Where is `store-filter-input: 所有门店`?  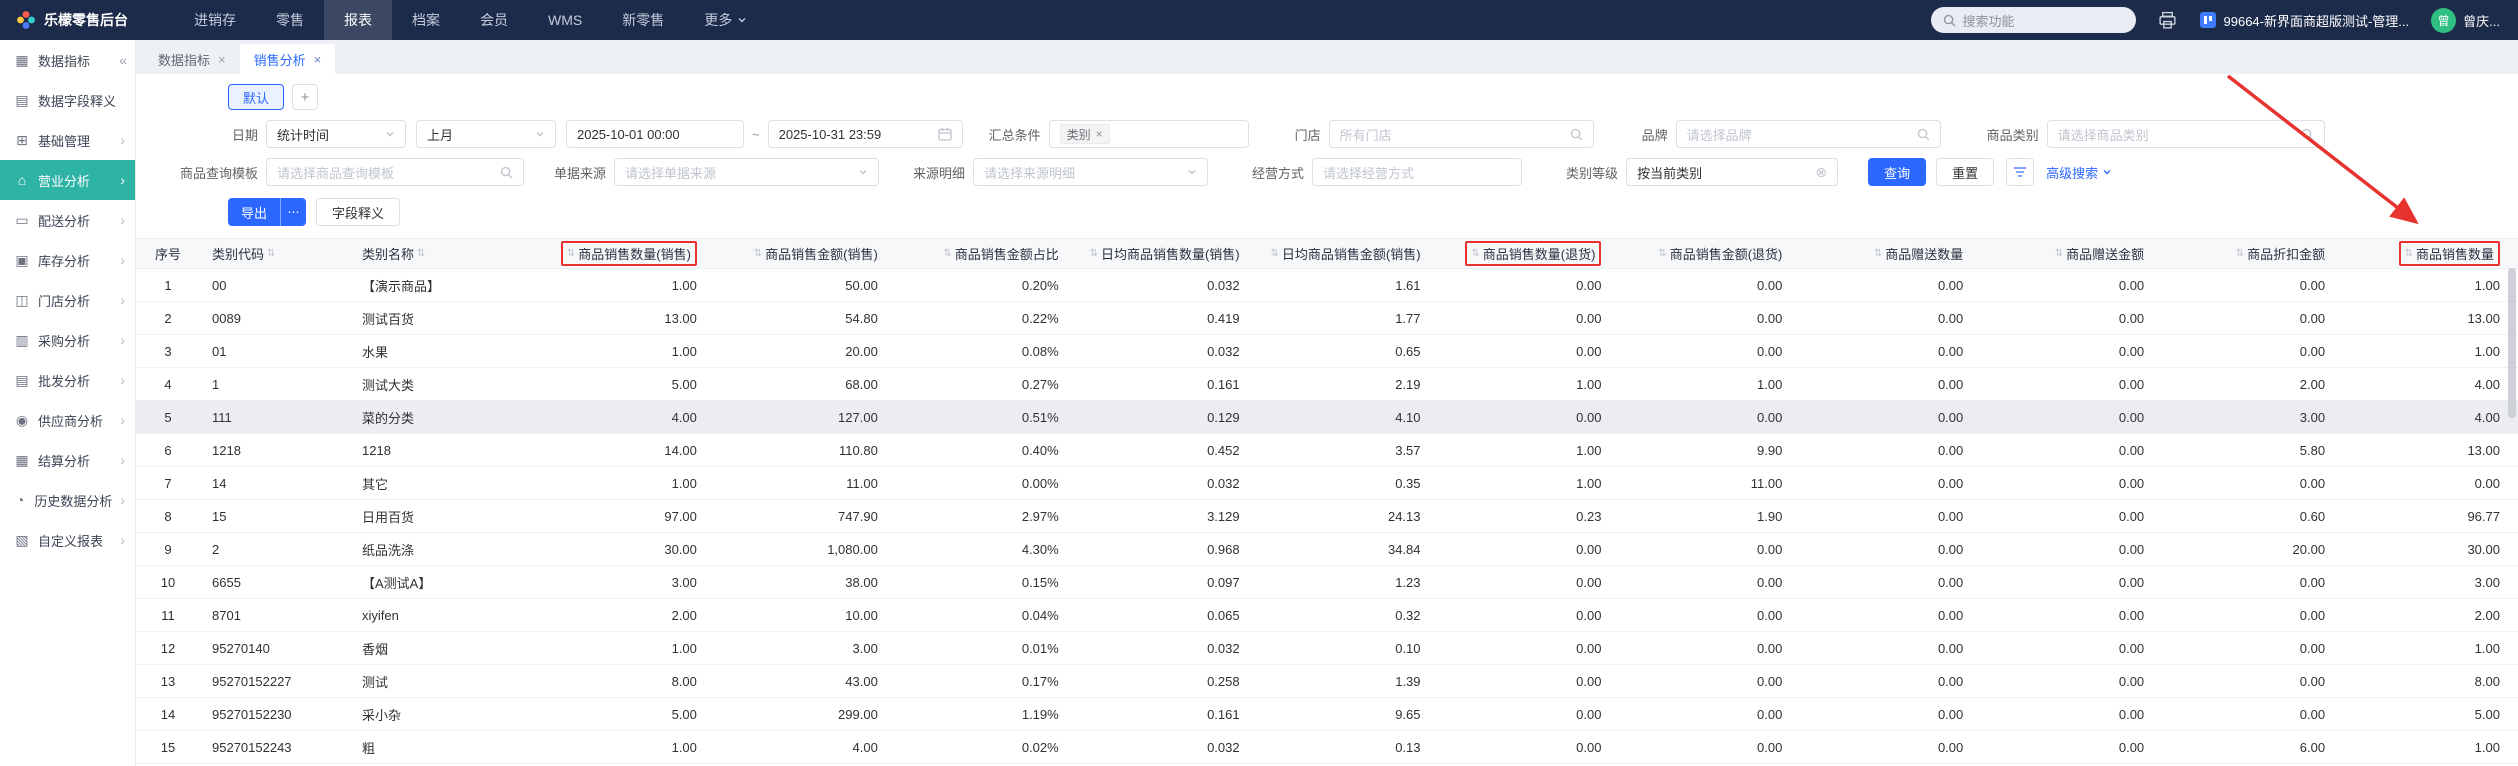
store-filter-input: 所有门店 is located at coordinates (1461, 134).